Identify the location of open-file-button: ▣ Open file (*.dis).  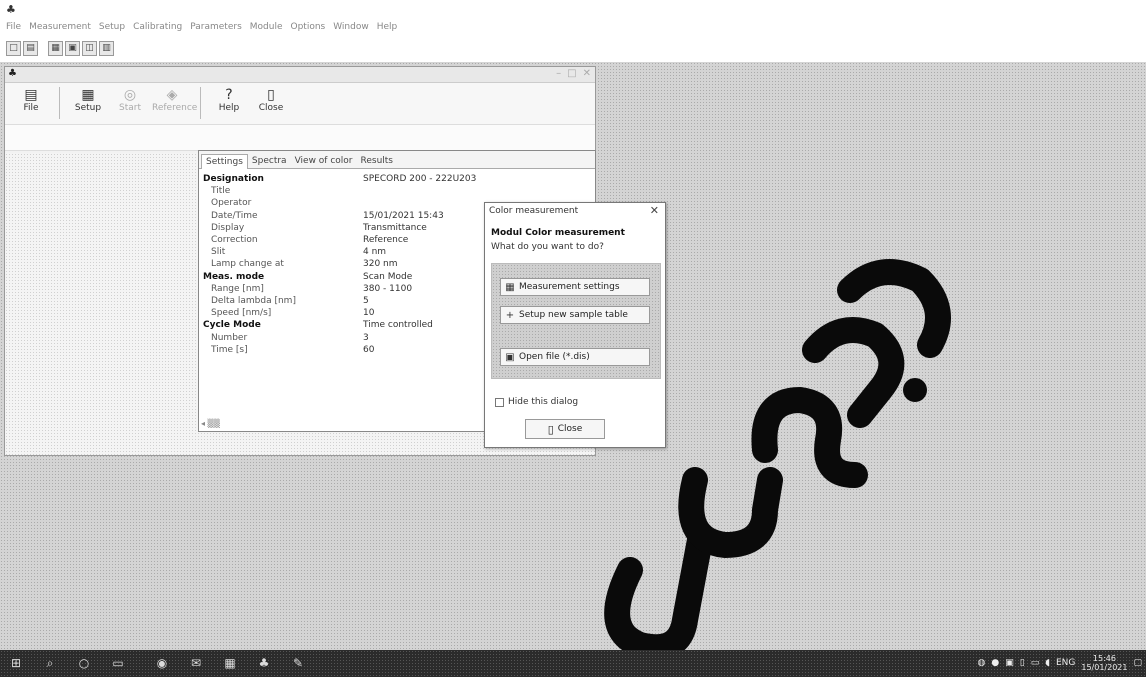
(575, 357).